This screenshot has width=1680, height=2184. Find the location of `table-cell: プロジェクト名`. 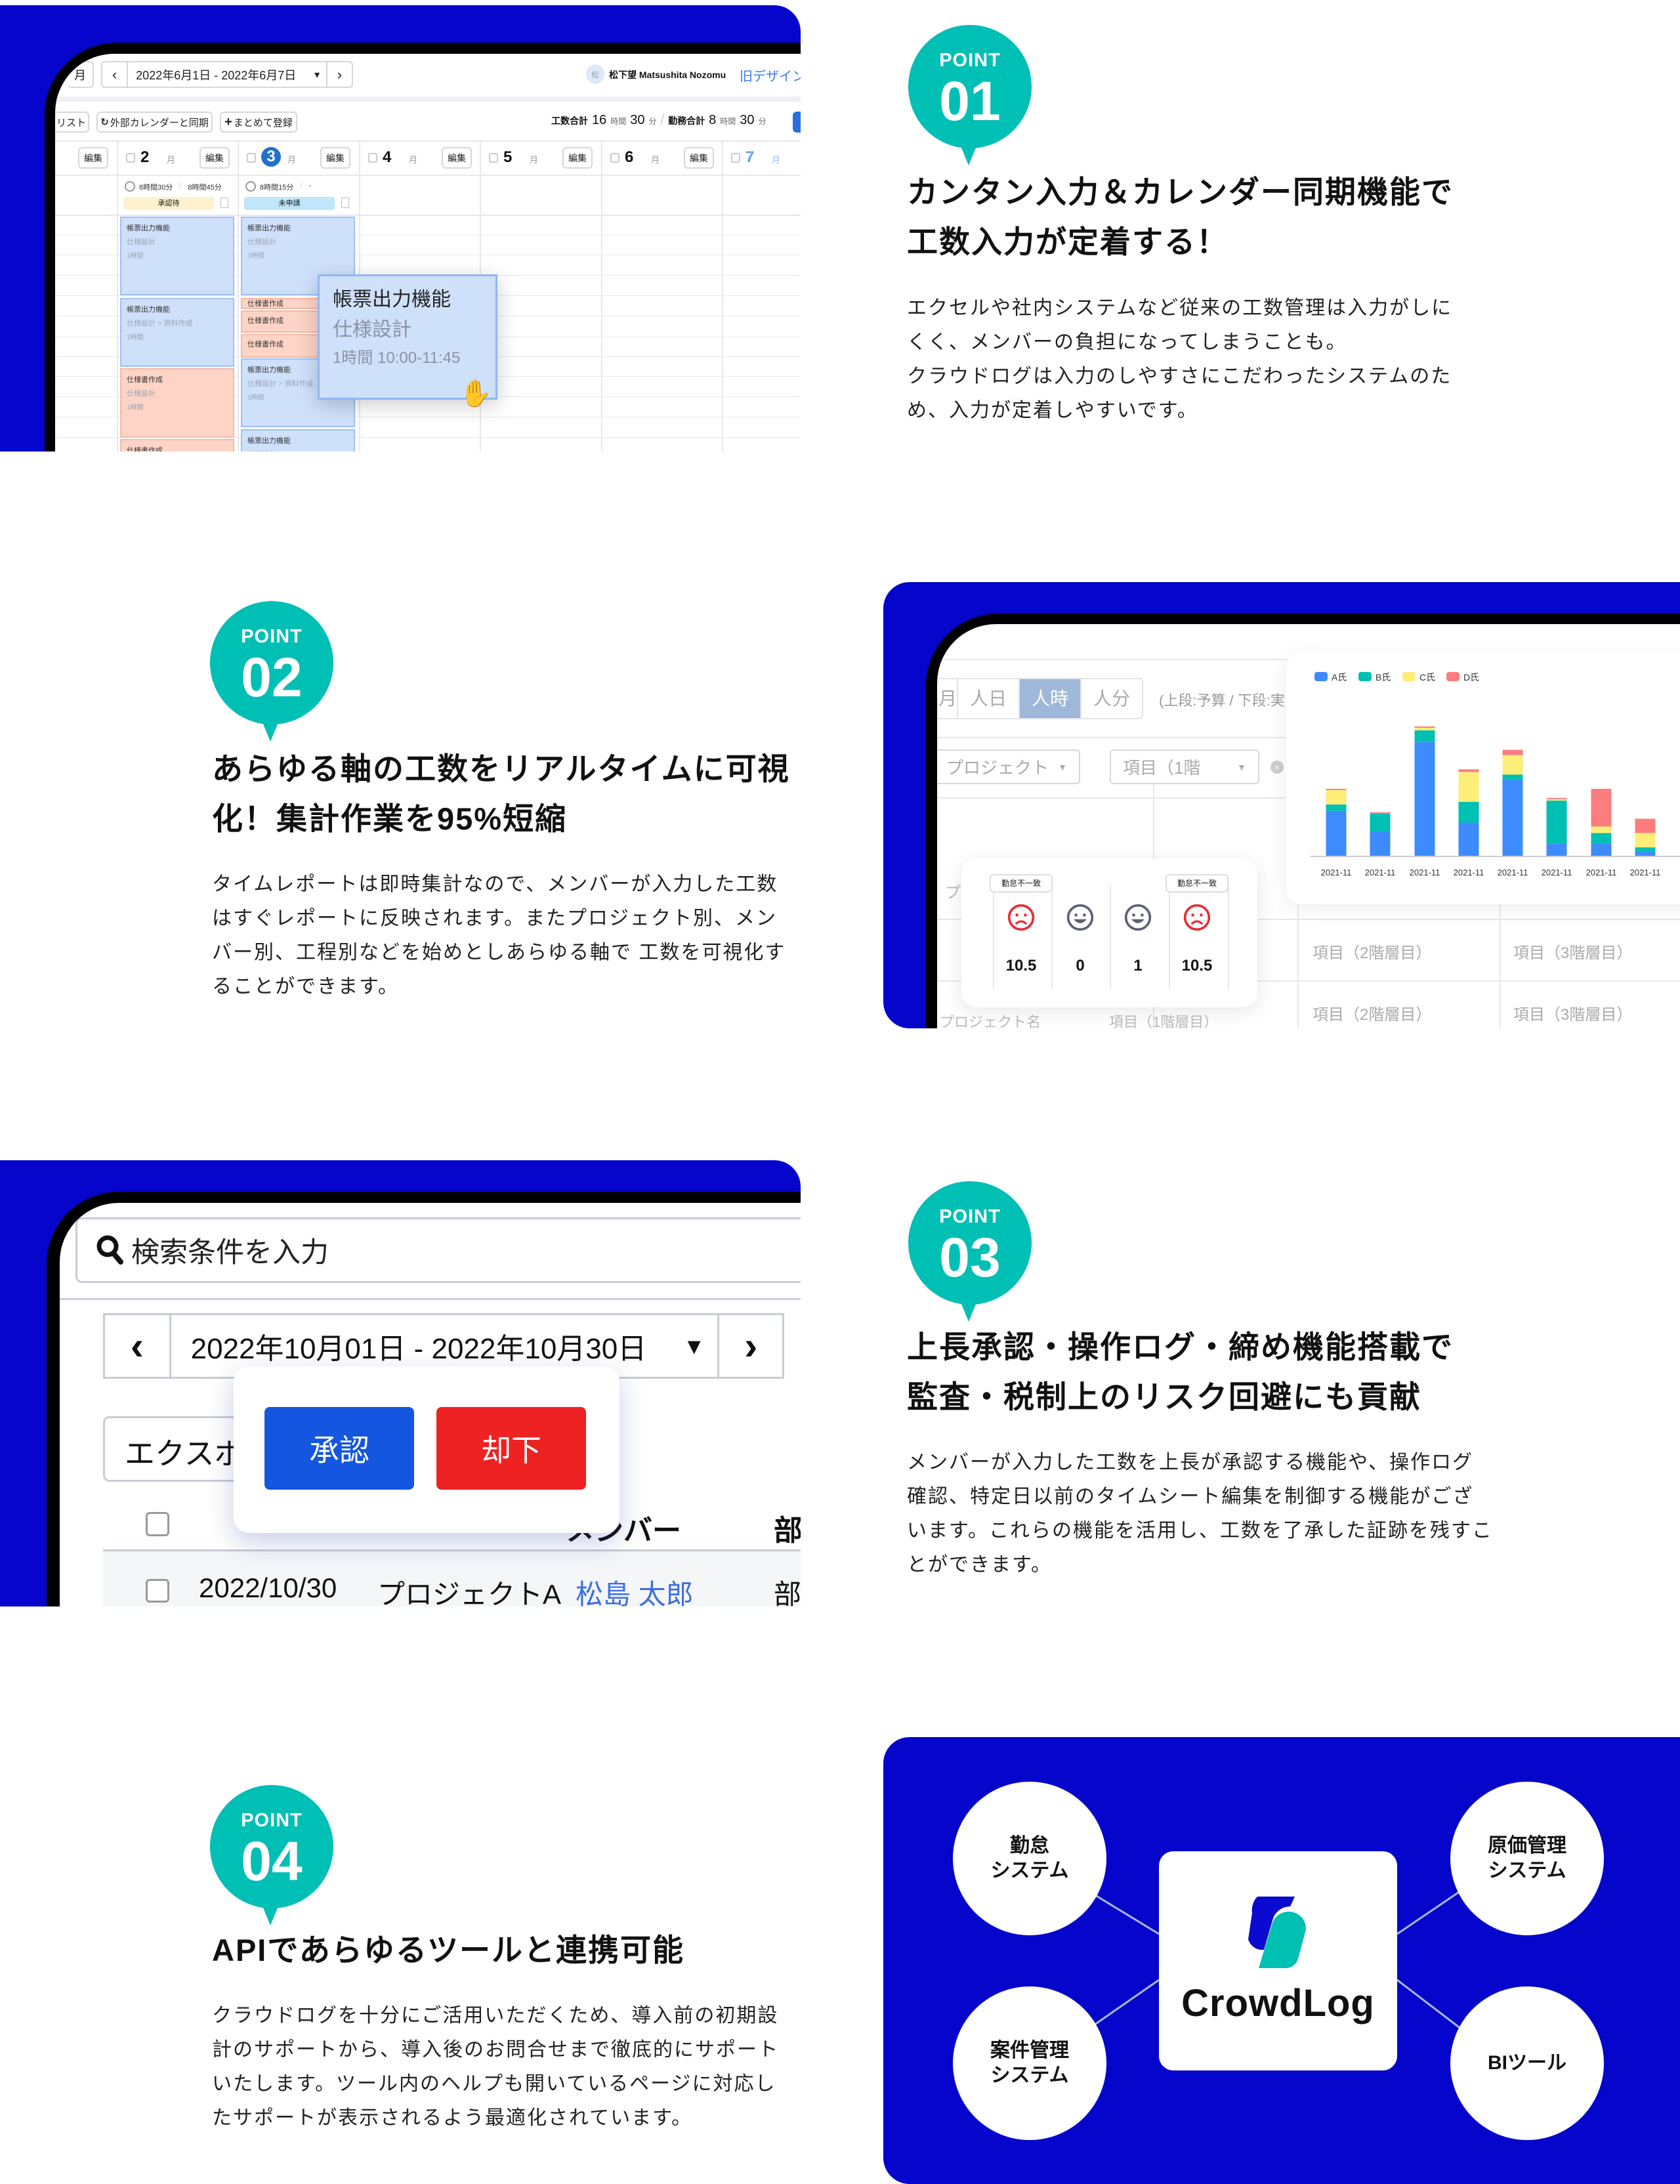

table-cell: プロジェクト名 is located at coordinates (990, 1021).